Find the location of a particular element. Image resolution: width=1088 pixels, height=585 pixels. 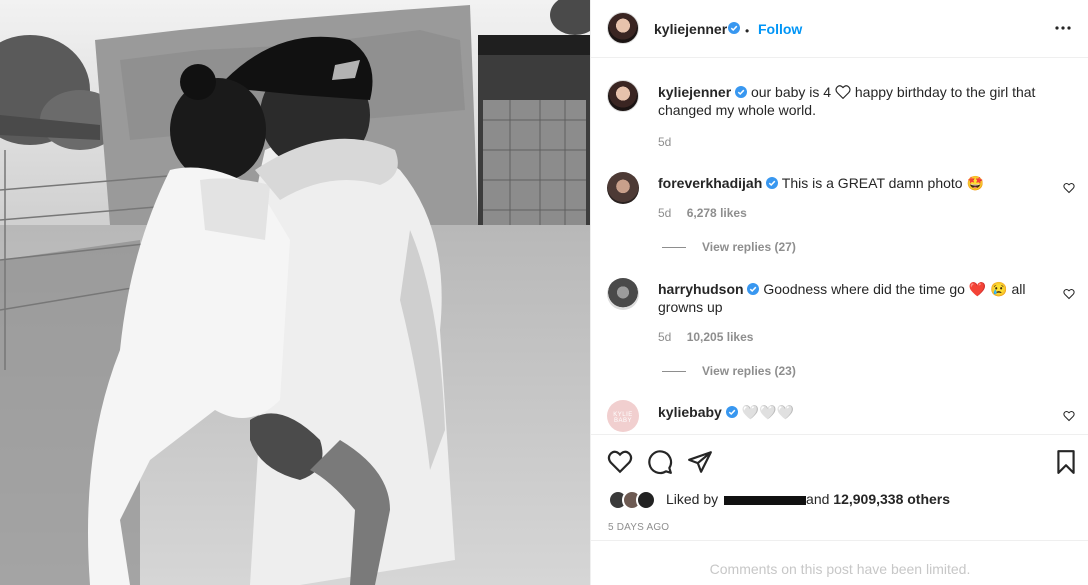

liked-by-text: Liked by and 12,909,338 others is located at coordinates (808, 499).